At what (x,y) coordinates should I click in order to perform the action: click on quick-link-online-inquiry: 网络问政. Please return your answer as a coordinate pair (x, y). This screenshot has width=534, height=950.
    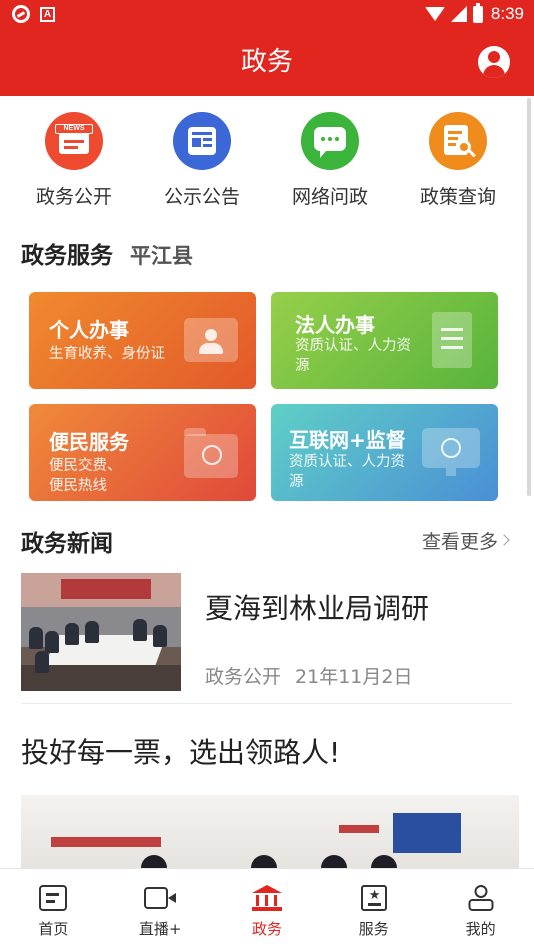
    Looking at the image, I should click on (330, 162).